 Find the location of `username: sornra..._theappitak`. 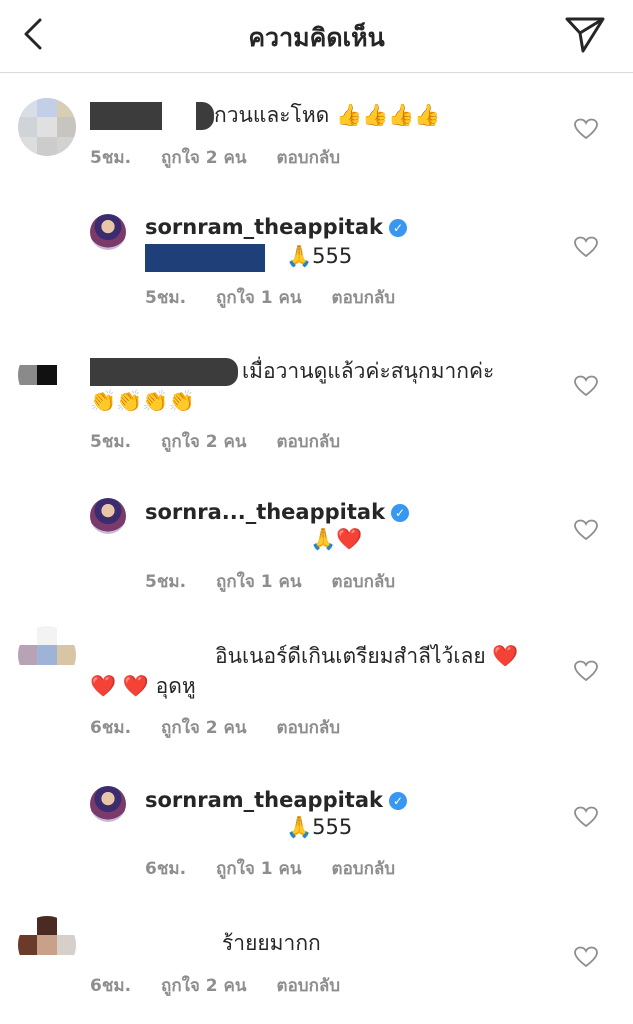

username: sornra..._theappitak is located at coordinates (265, 512).